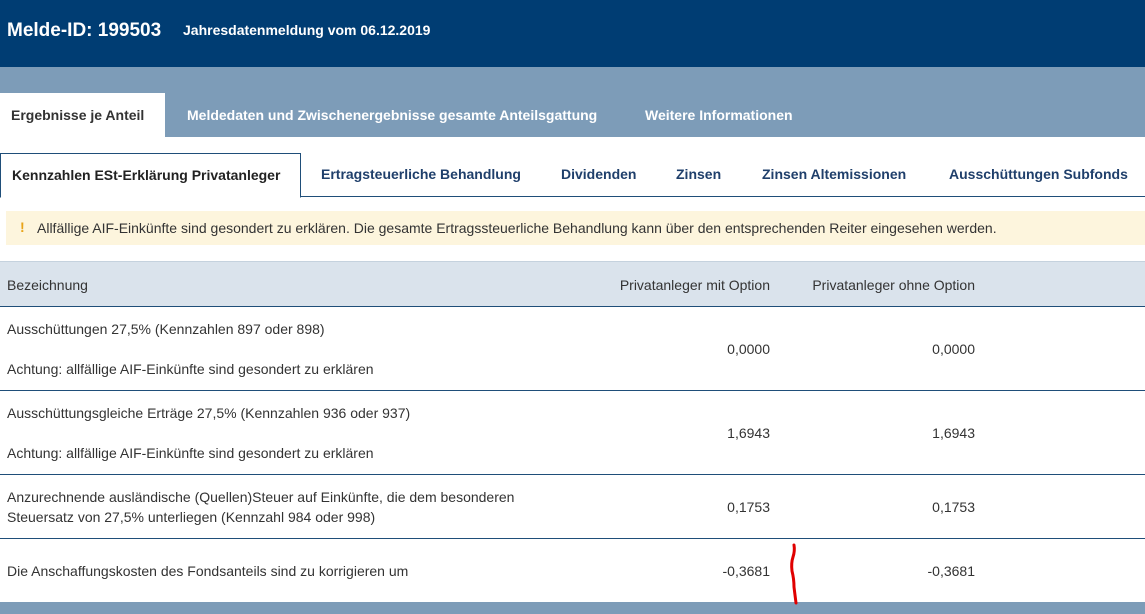  I want to click on tab-zinsen-altemissionen: Zinsen Altemissionen, so click(834, 175).